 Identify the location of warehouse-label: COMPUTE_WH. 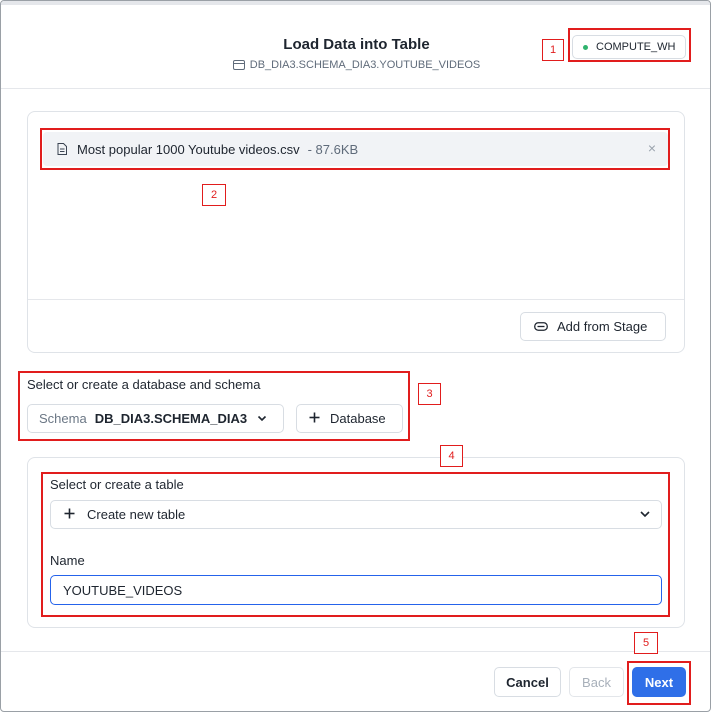
(636, 47).